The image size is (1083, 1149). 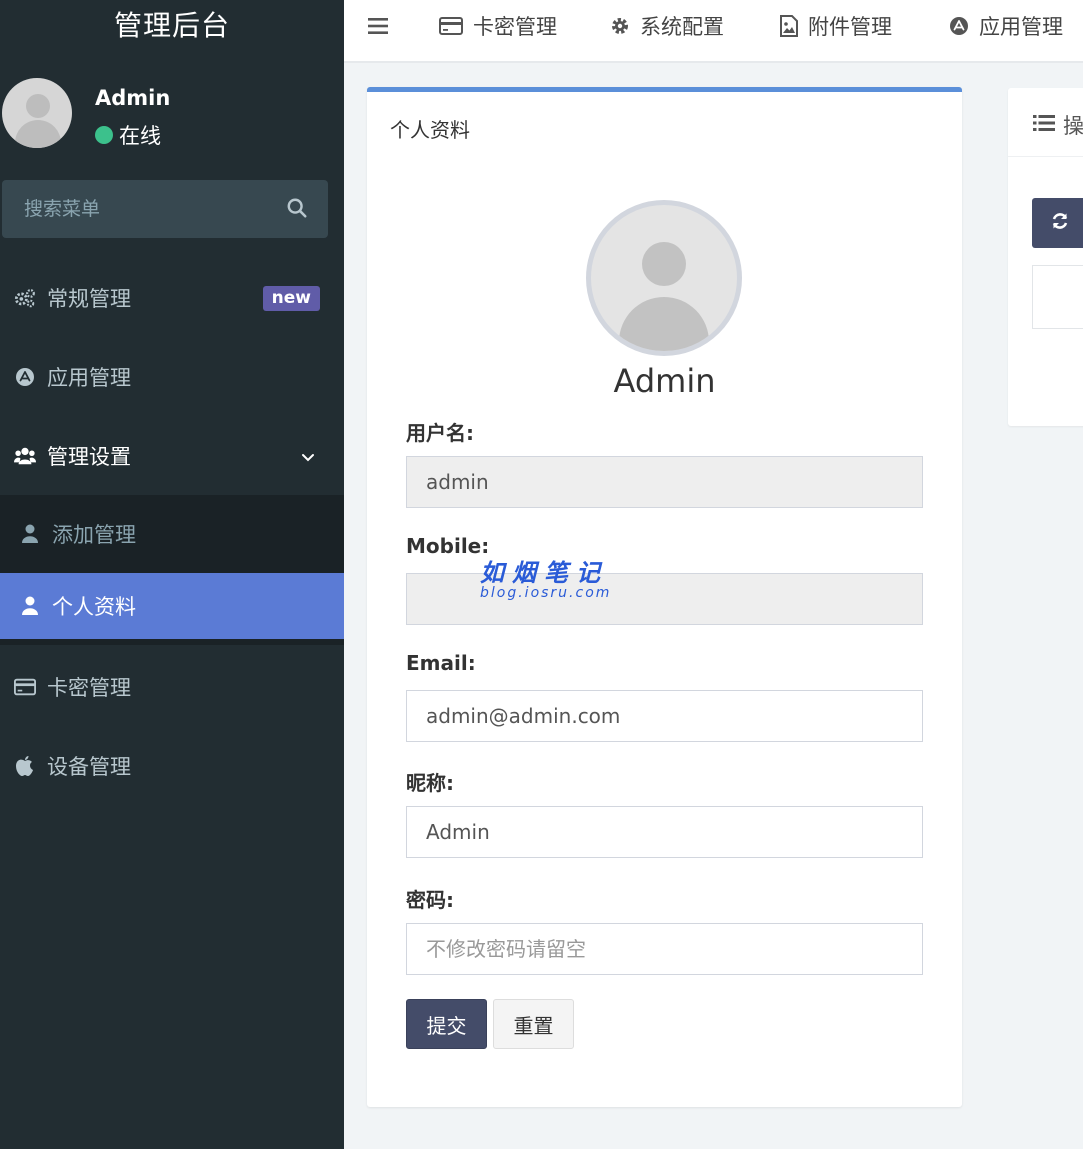 I want to click on refresh-icon, so click(x=1060, y=223).